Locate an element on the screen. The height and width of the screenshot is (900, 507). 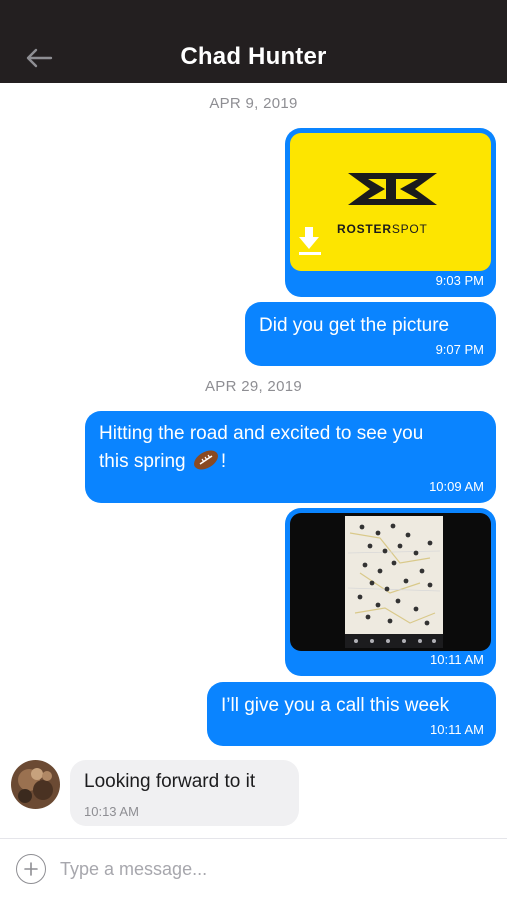
contact-avatar is located at coordinates (35, 784).